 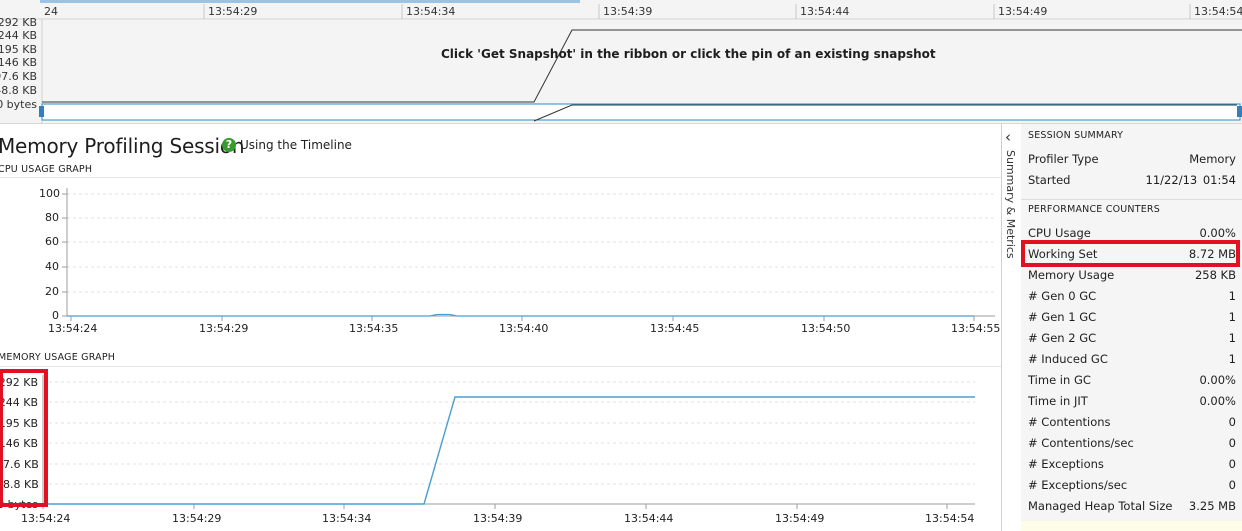 What do you see at coordinates (73, 328) in the screenshot?
I see `cpu-x-tick: 13:54:24` at bounding box center [73, 328].